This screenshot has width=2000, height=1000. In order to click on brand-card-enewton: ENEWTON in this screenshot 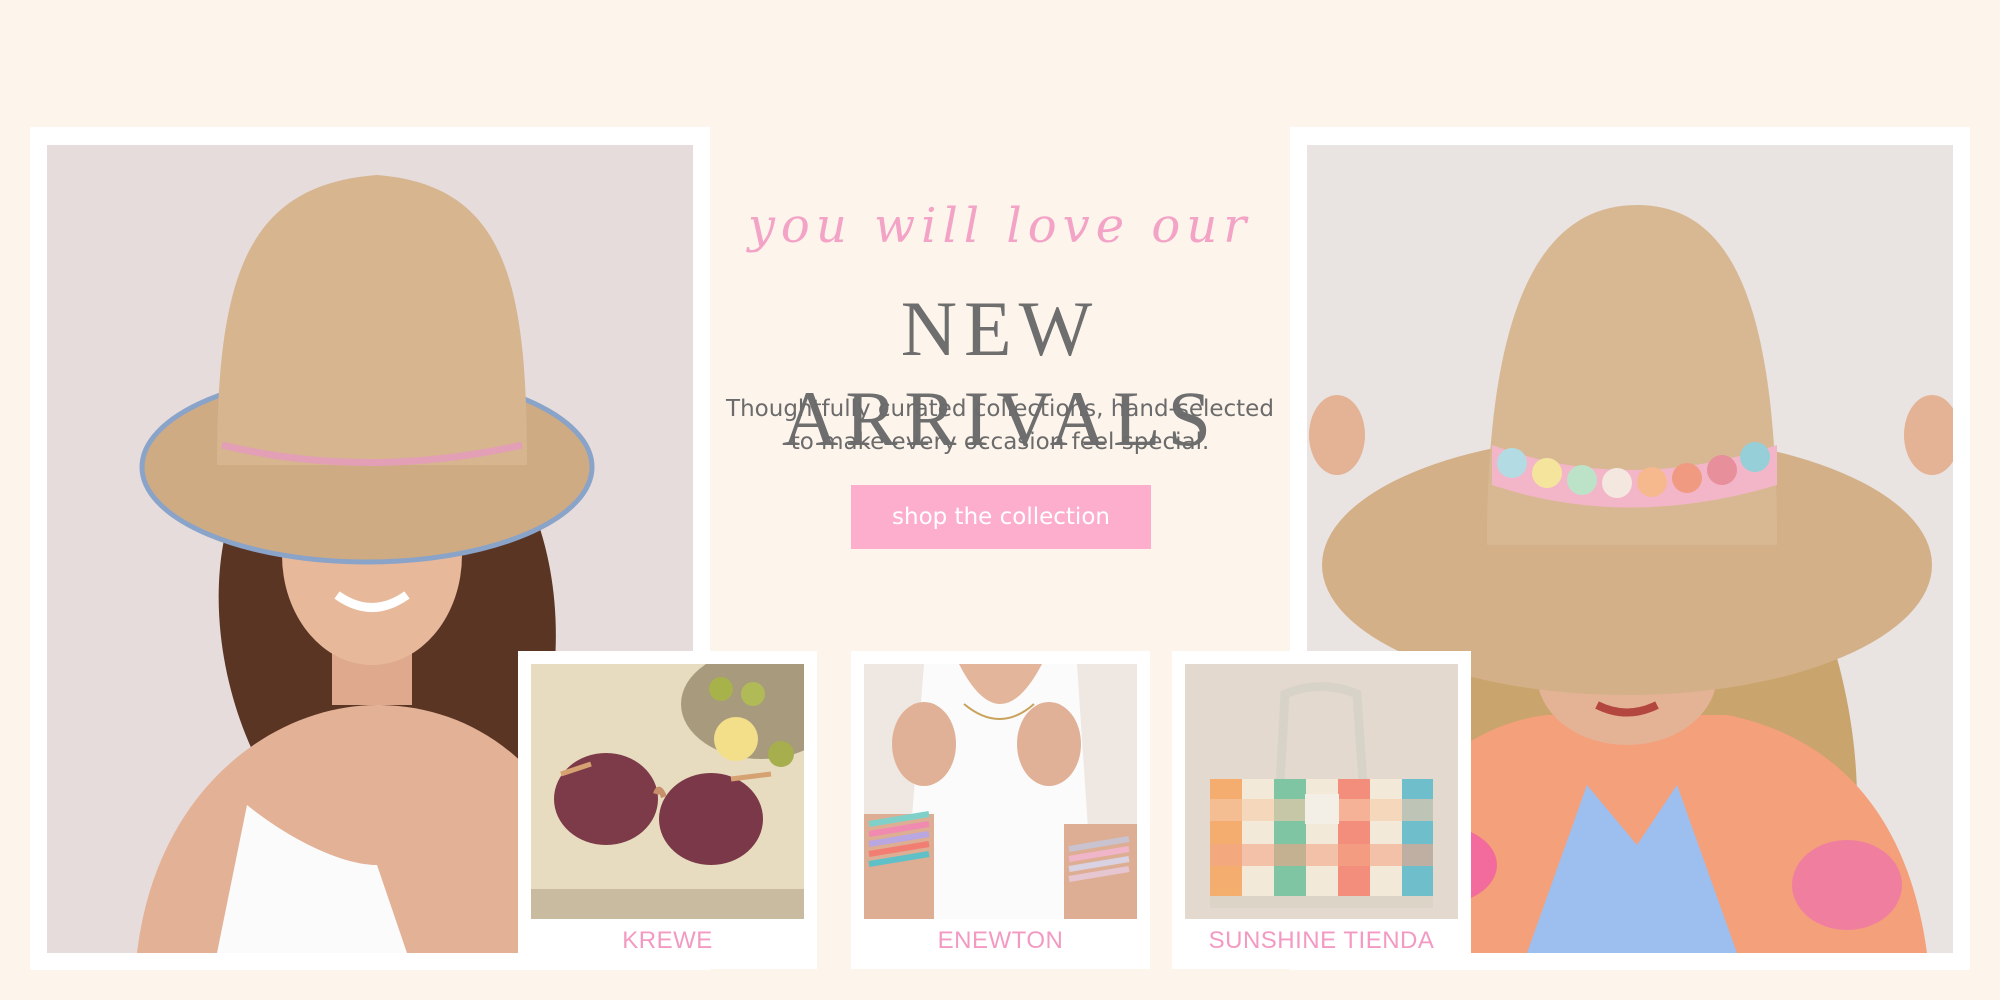, I will do `click(1000, 810)`.